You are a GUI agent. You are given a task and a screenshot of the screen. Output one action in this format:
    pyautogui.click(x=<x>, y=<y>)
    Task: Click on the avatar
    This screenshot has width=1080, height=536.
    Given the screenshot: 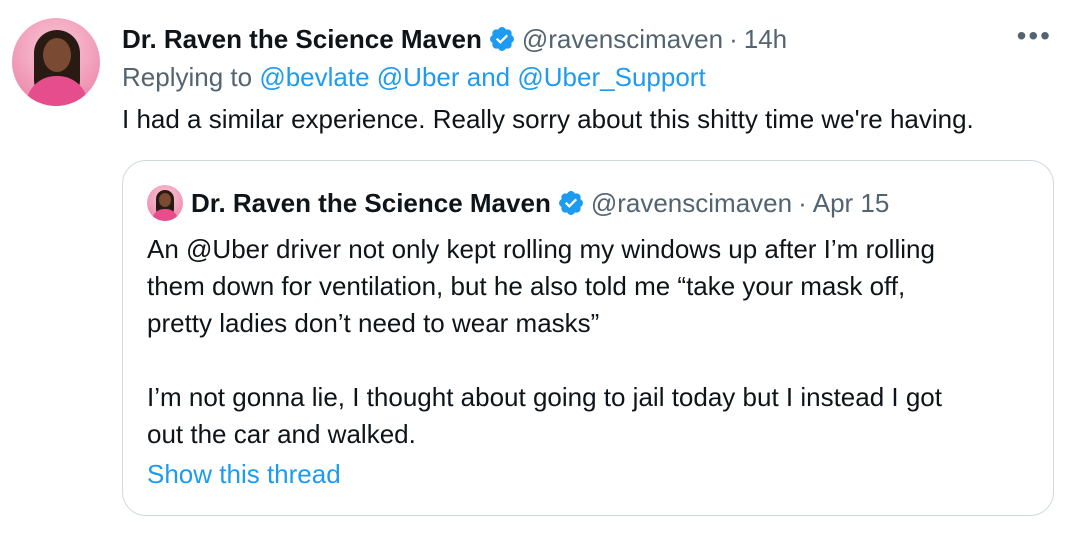 What is the action you would take?
    pyautogui.click(x=56, y=62)
    